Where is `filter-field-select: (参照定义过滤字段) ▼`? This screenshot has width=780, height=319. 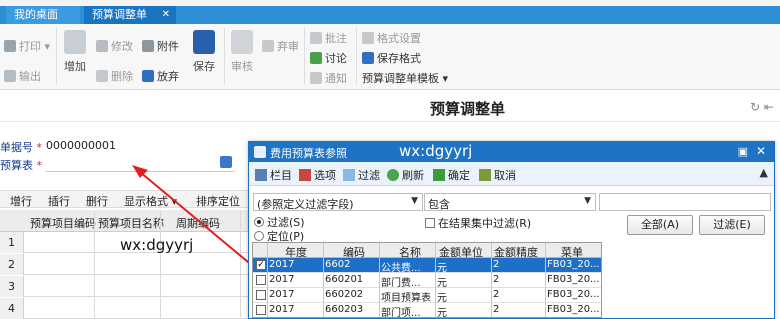
filter-field-select: (参照定义过滤字段) ▼ is located at coordinates (338, 202).